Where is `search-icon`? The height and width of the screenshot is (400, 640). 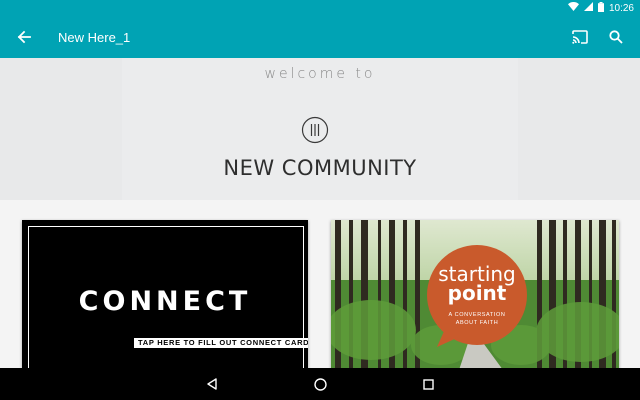 search-icon is located at coordinates (616, 37).